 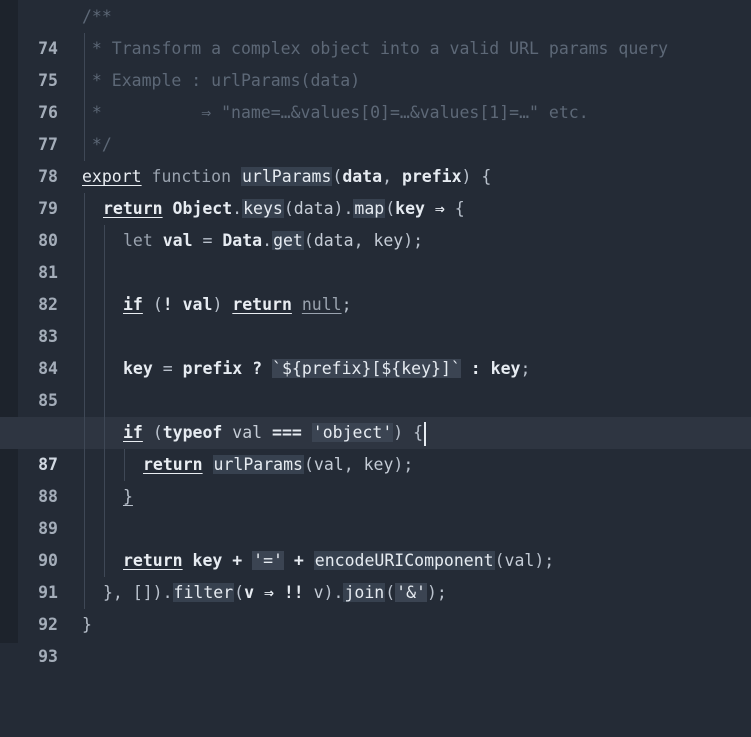 What do you see at coordinates (242, 240) in the screenshot?
I see `identifier-data-class: Data` at bounding box center [242, 240].